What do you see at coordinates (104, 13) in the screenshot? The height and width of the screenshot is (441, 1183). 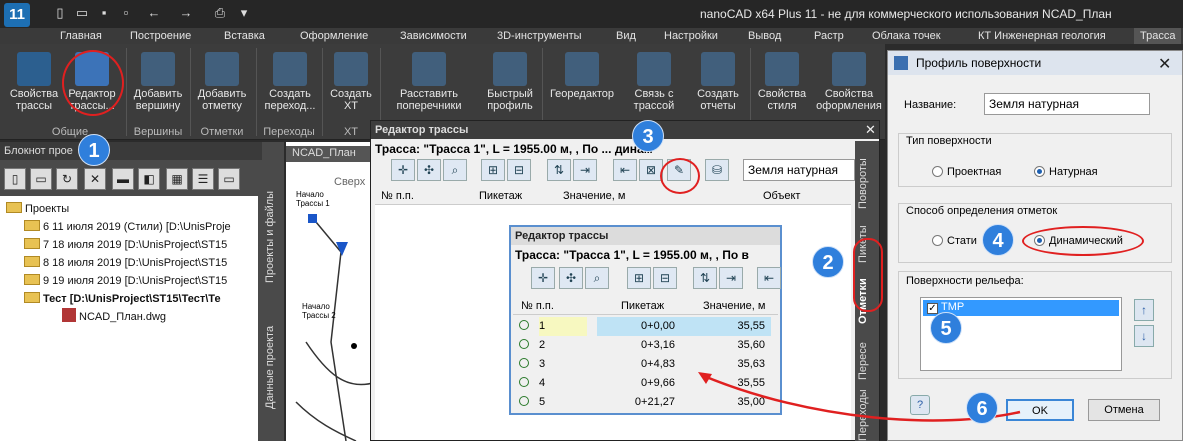 I see `save-icon: ▪` at bounding box center [104, 13].